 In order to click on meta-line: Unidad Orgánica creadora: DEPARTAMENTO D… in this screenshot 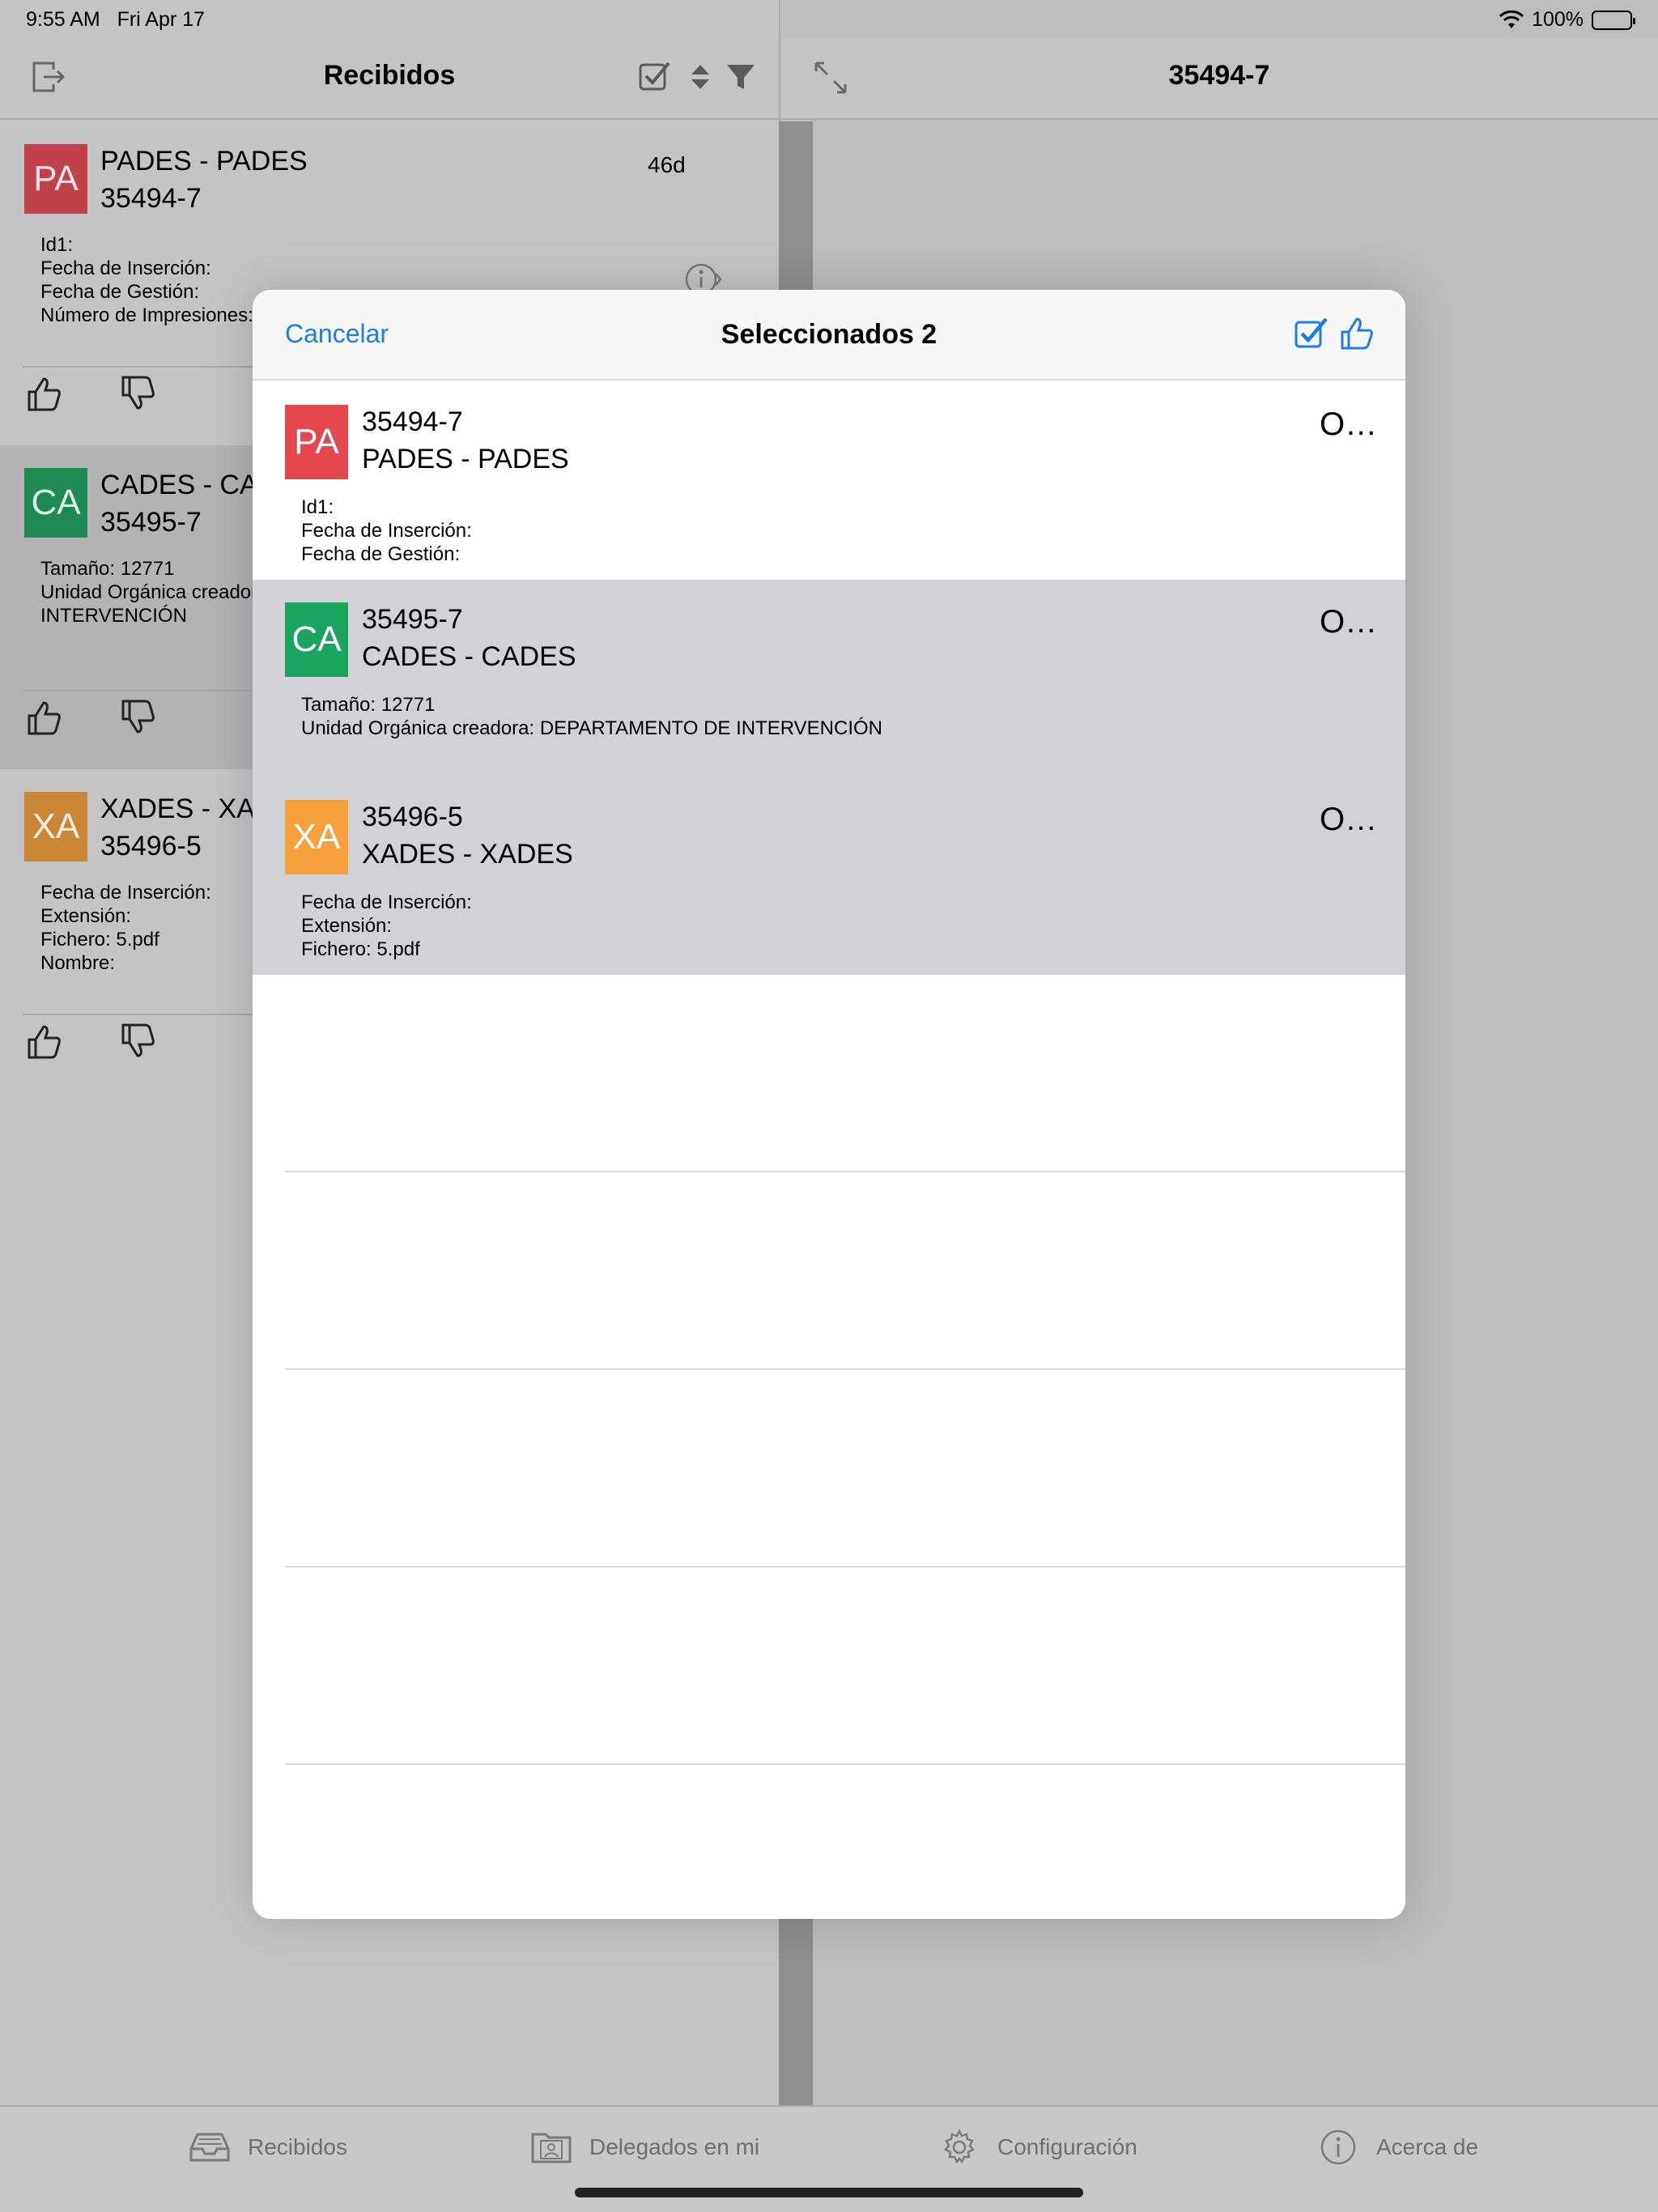, I will do `click(592, 728)`.